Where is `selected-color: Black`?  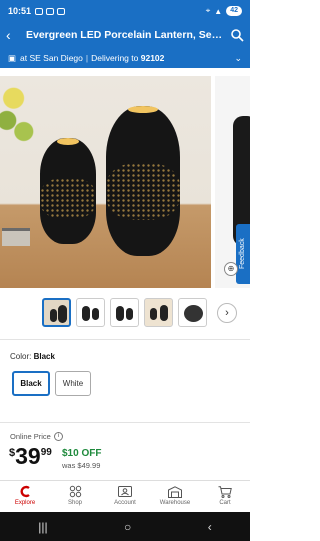
selected-color: Black is located at coordinates (44, 356).